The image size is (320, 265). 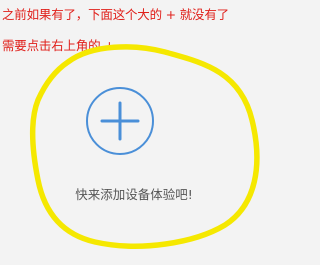 What do you see at coordinates (115, 14) in the screenshot?
I see `annotation-text-line-1: 之前如果有了，下面这个大的 + 就没有了` at bounding box center [115, 14].